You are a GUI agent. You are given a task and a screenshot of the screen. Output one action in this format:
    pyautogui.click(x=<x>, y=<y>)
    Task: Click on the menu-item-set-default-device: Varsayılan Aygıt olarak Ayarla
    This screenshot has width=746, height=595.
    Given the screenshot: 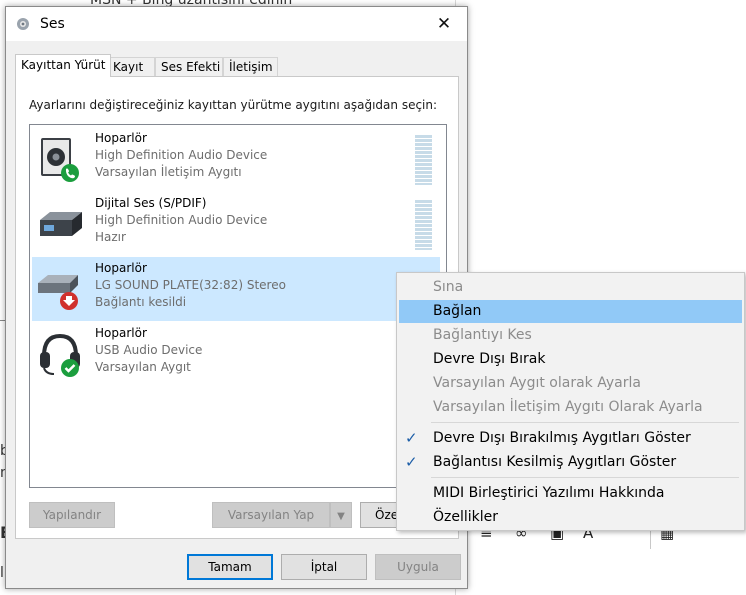 What is the action you would take?
    pyautogui.click(x=570, y=383)
    